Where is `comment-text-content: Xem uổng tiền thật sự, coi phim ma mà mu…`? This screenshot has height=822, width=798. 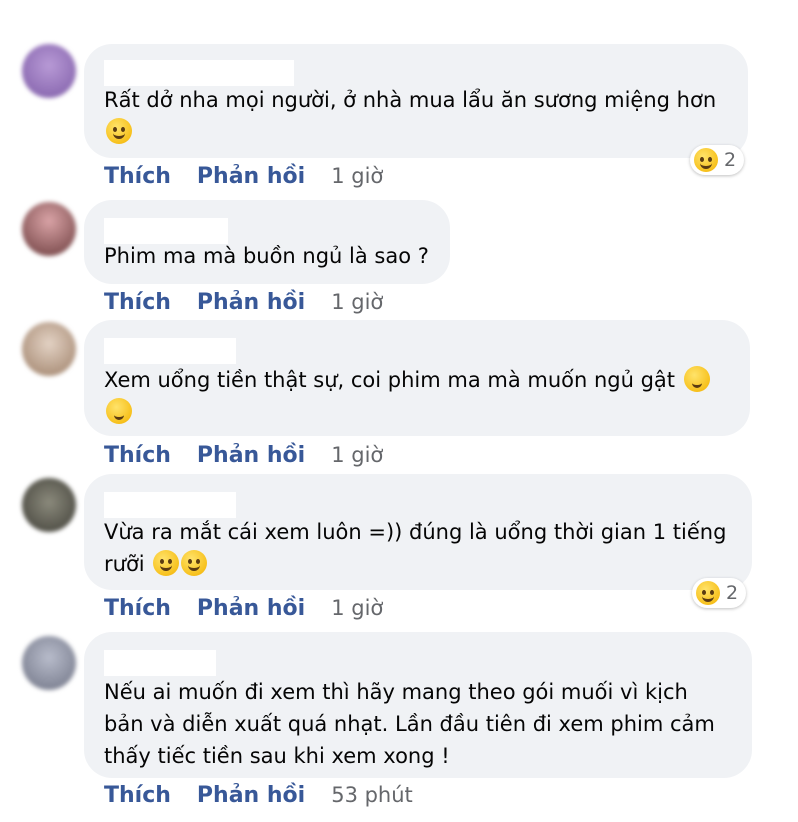 comment-text-content: Xem uổng tiền thật sự, coi phim ma mà mu… is located at coordinates (390, 380).